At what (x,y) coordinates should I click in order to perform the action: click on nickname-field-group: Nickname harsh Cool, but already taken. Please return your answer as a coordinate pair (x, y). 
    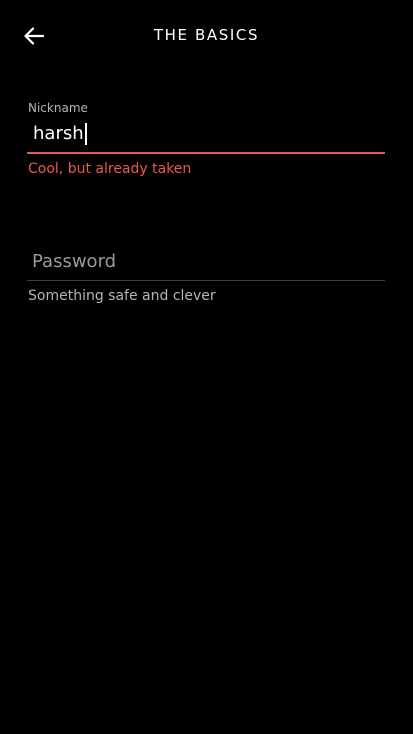
    Looking at the image, I should click on (206, 139).